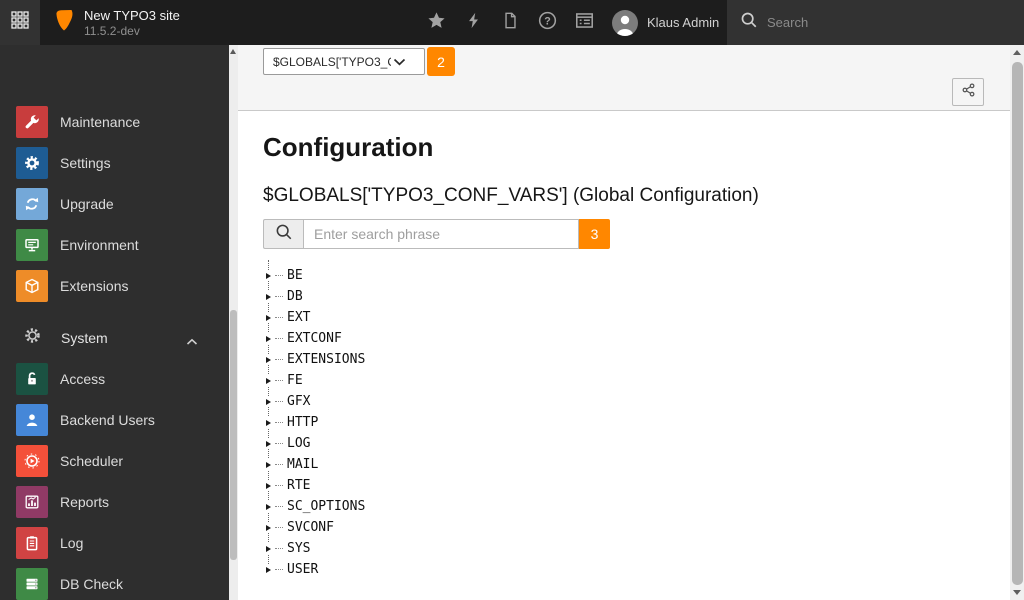 The image size is (1024, 600). I want to click on global-search-input, so click(877, 22).